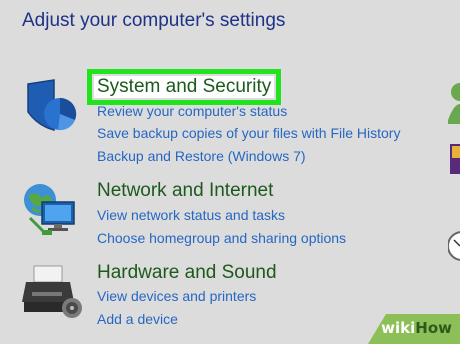 This screenshot has height=344, width=460. I want to click on link-devices-printers: View devices and printers, so click(176, 296).